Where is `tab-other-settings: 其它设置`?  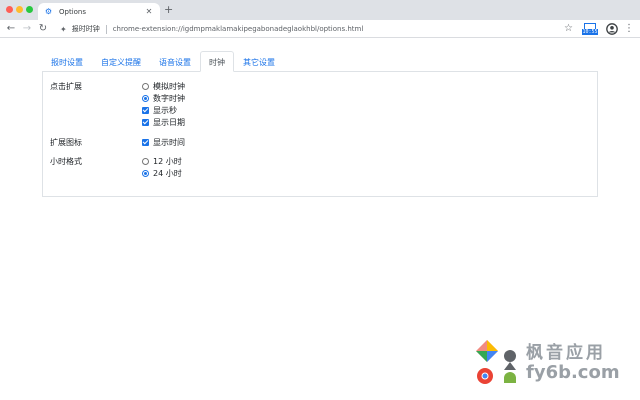
tab-other-settings: 其它设置 is located at coordinates (259, 61).